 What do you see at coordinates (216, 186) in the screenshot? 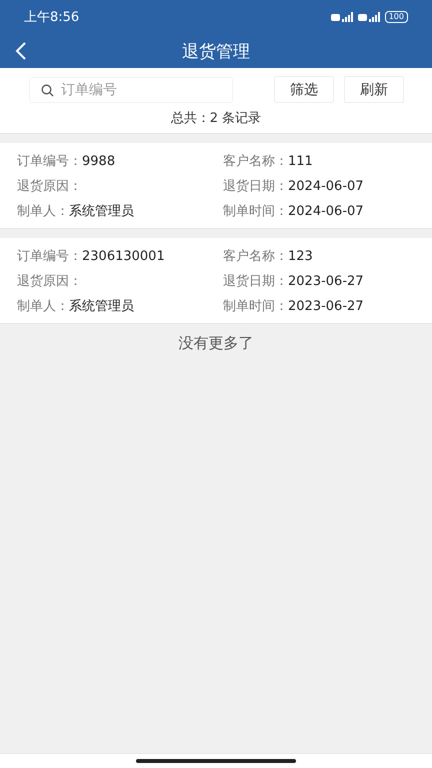
I see `return-record-card: 订单编号：9988 客户名称：111 退货原因： 退货日期：2024-06-07 制单人：系统管理员 制单时间：2024-06-07` at bounding box center [216, 186].